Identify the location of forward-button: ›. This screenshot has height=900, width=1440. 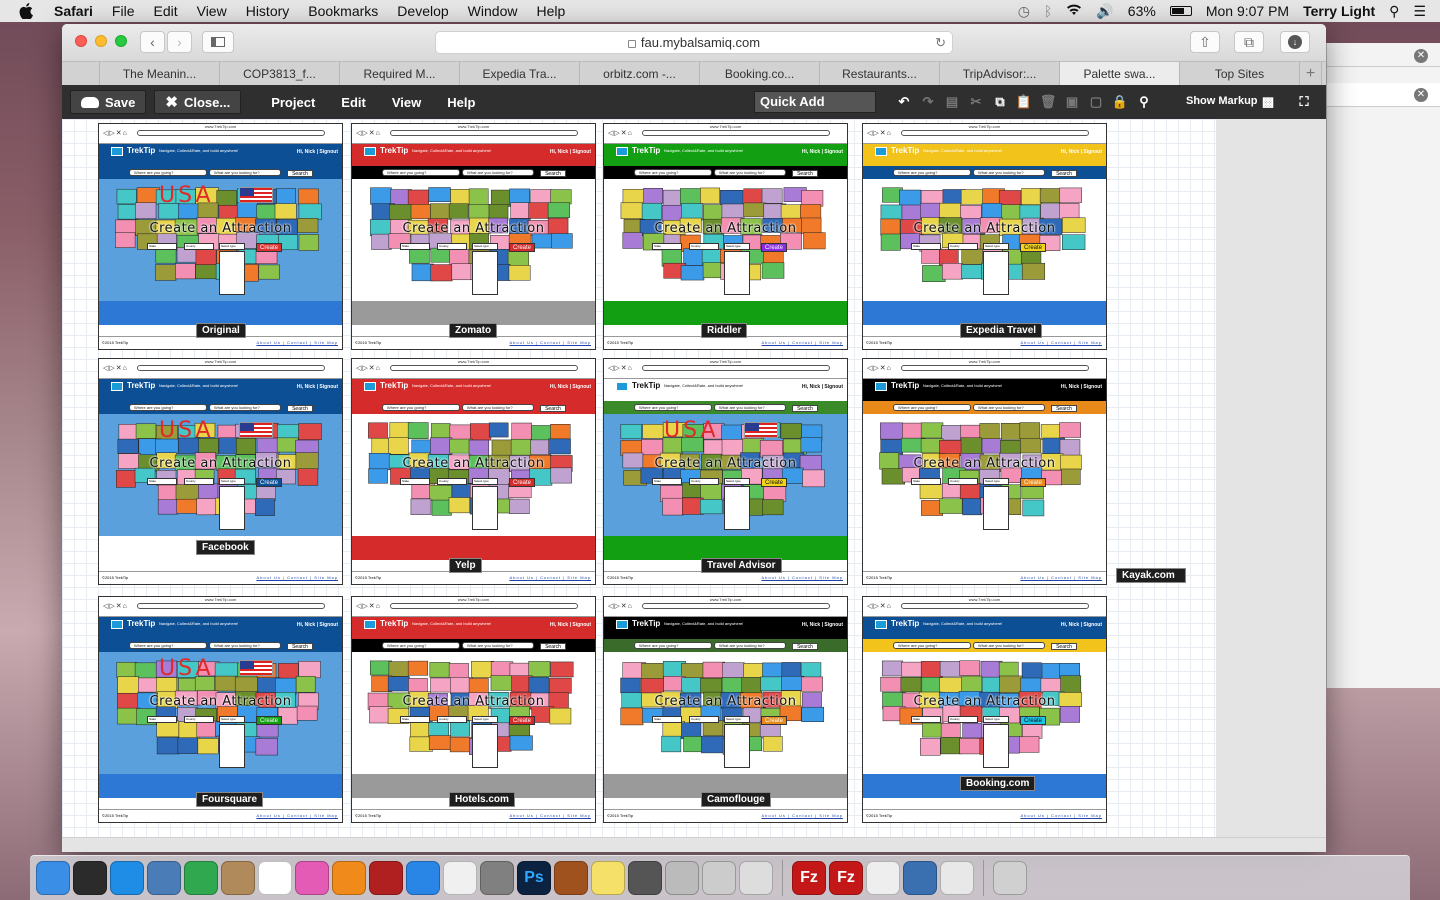
(179, 42).